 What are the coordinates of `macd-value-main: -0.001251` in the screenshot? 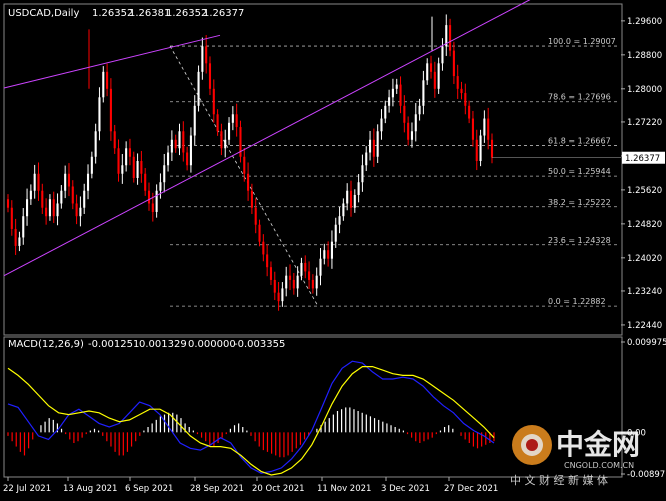 It's located at (113, 344).